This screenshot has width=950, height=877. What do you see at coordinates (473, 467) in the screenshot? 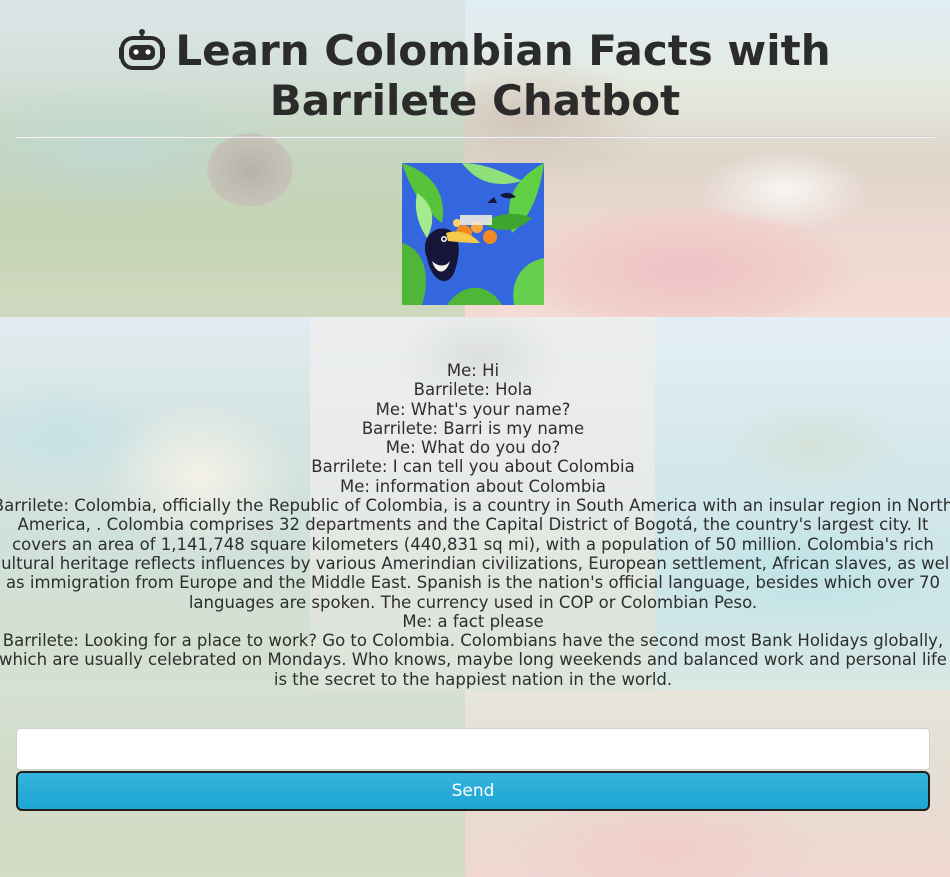
I see `chat-message-bot: Barrilete: I can tell you about Colombia` at bounding box center [473, 467].